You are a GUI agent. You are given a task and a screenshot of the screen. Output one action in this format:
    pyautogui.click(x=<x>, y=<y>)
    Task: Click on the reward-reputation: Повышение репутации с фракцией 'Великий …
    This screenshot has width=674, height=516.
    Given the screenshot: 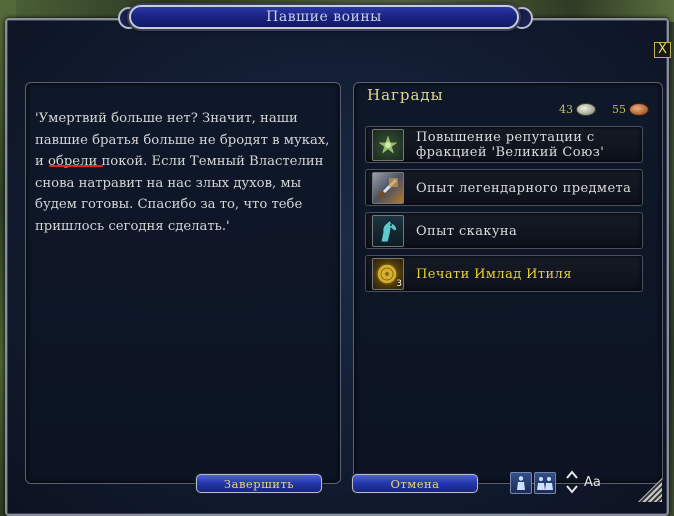 What is the action you would take?
    pyautogui.click(x=504, y=144)
    